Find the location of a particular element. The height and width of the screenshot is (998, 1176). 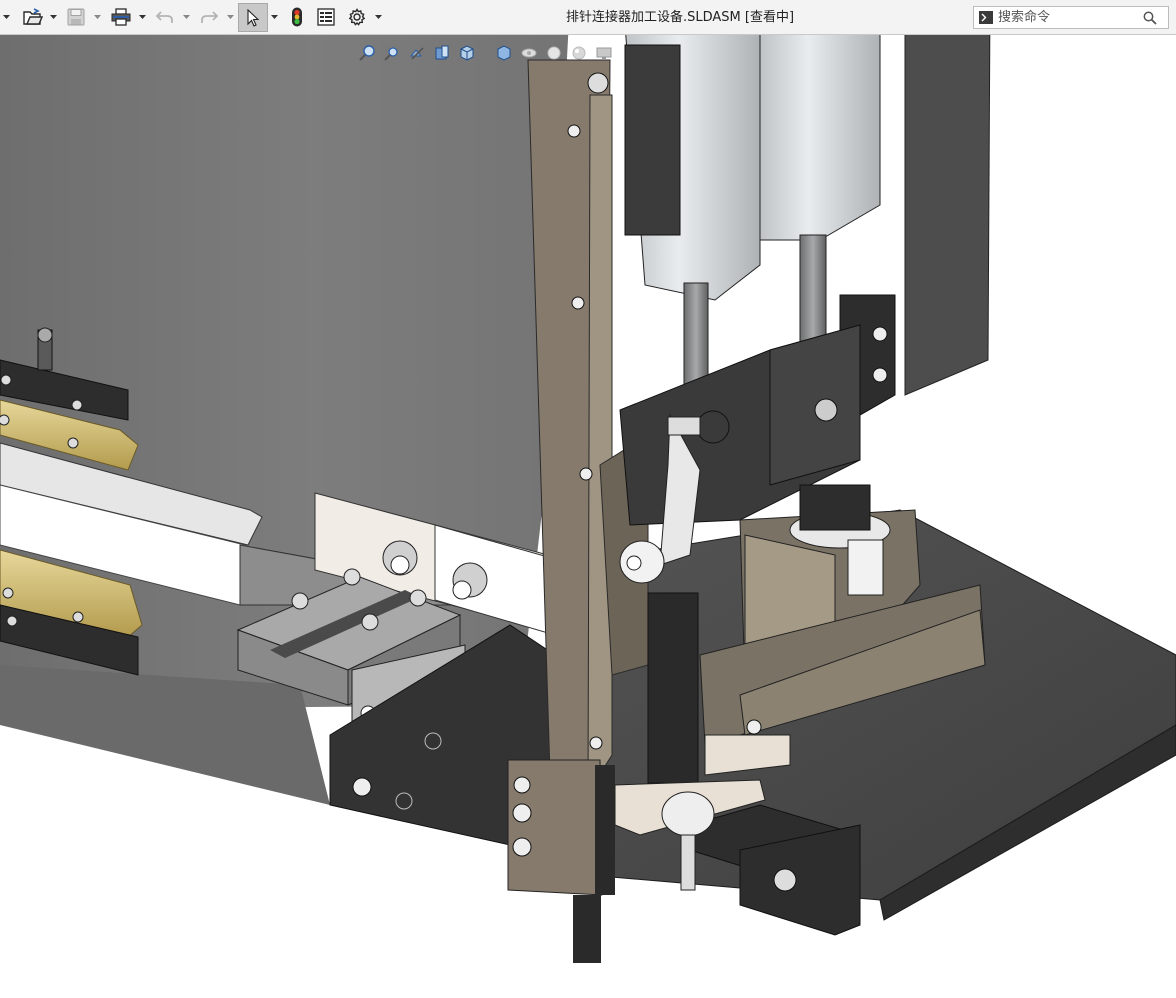

undo-dropdown is located at coordinates (186, 17).